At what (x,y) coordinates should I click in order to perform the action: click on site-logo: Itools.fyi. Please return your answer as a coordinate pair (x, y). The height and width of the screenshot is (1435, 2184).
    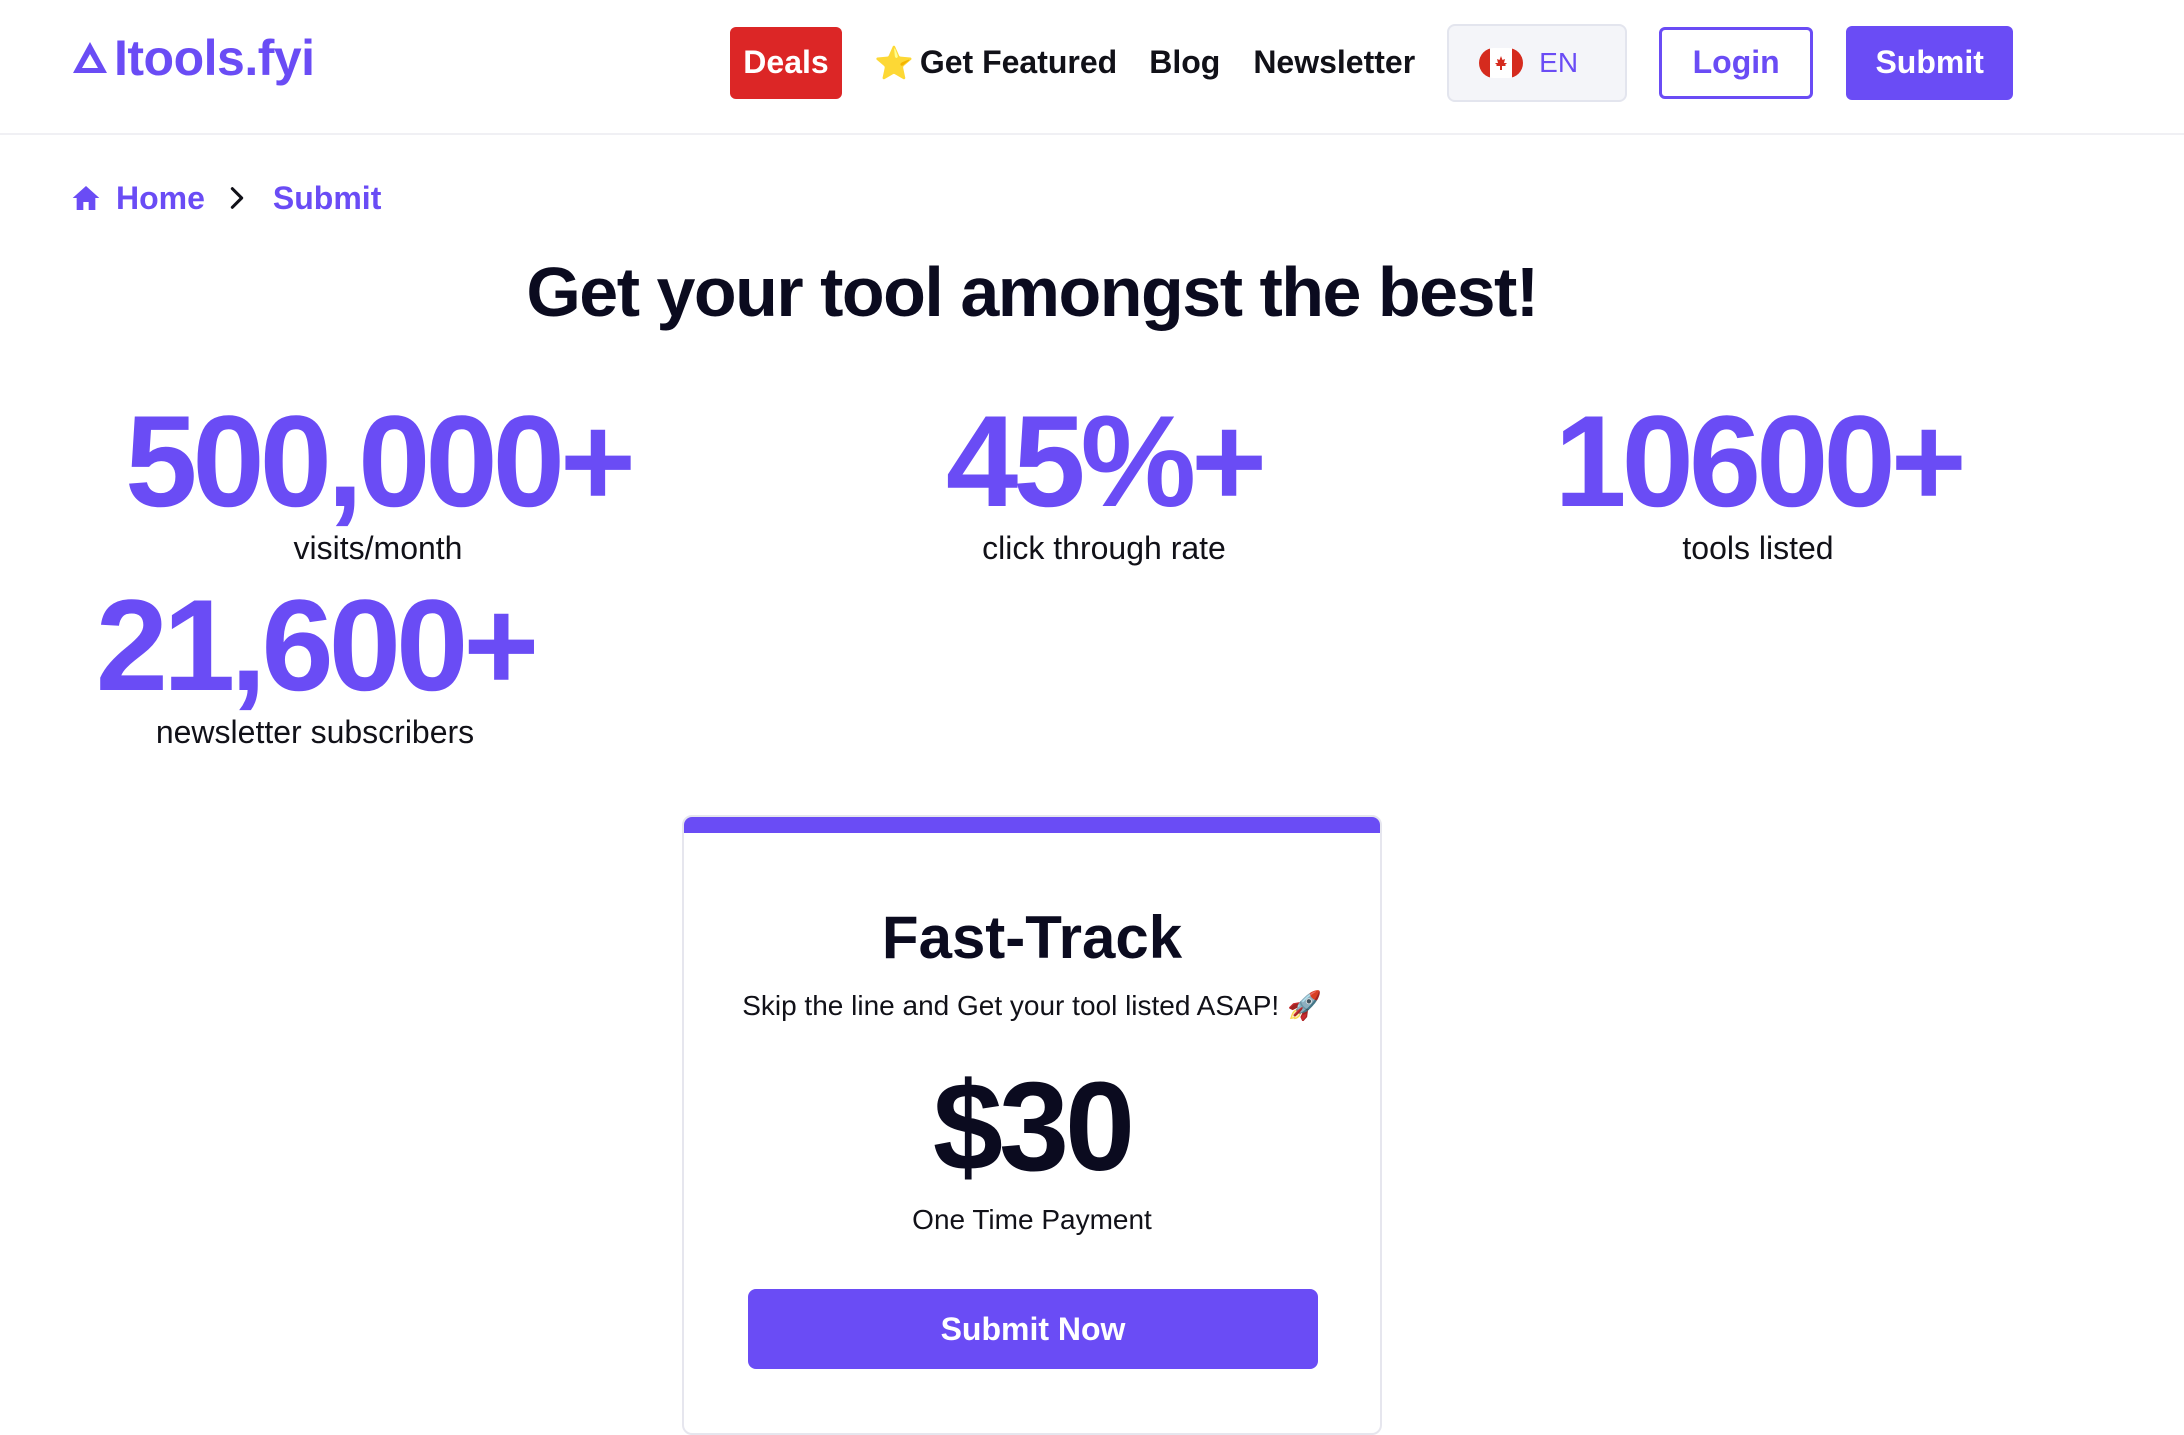
    Looking at the image, I should click on (192, 58).